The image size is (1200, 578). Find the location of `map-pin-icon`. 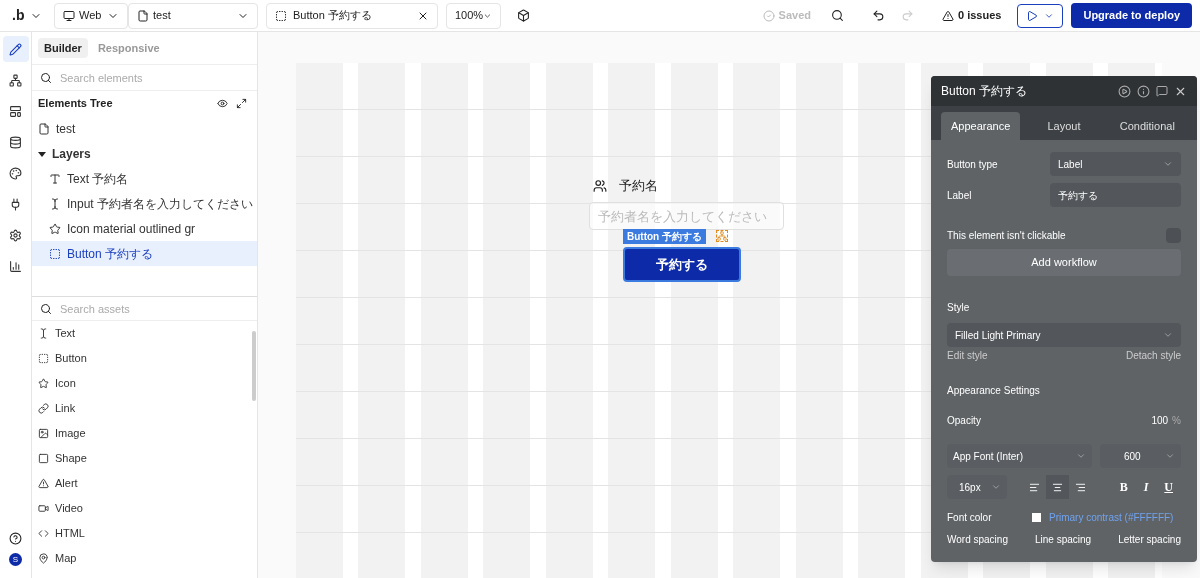

map-pin-icon is located at coordinates (43, 558).